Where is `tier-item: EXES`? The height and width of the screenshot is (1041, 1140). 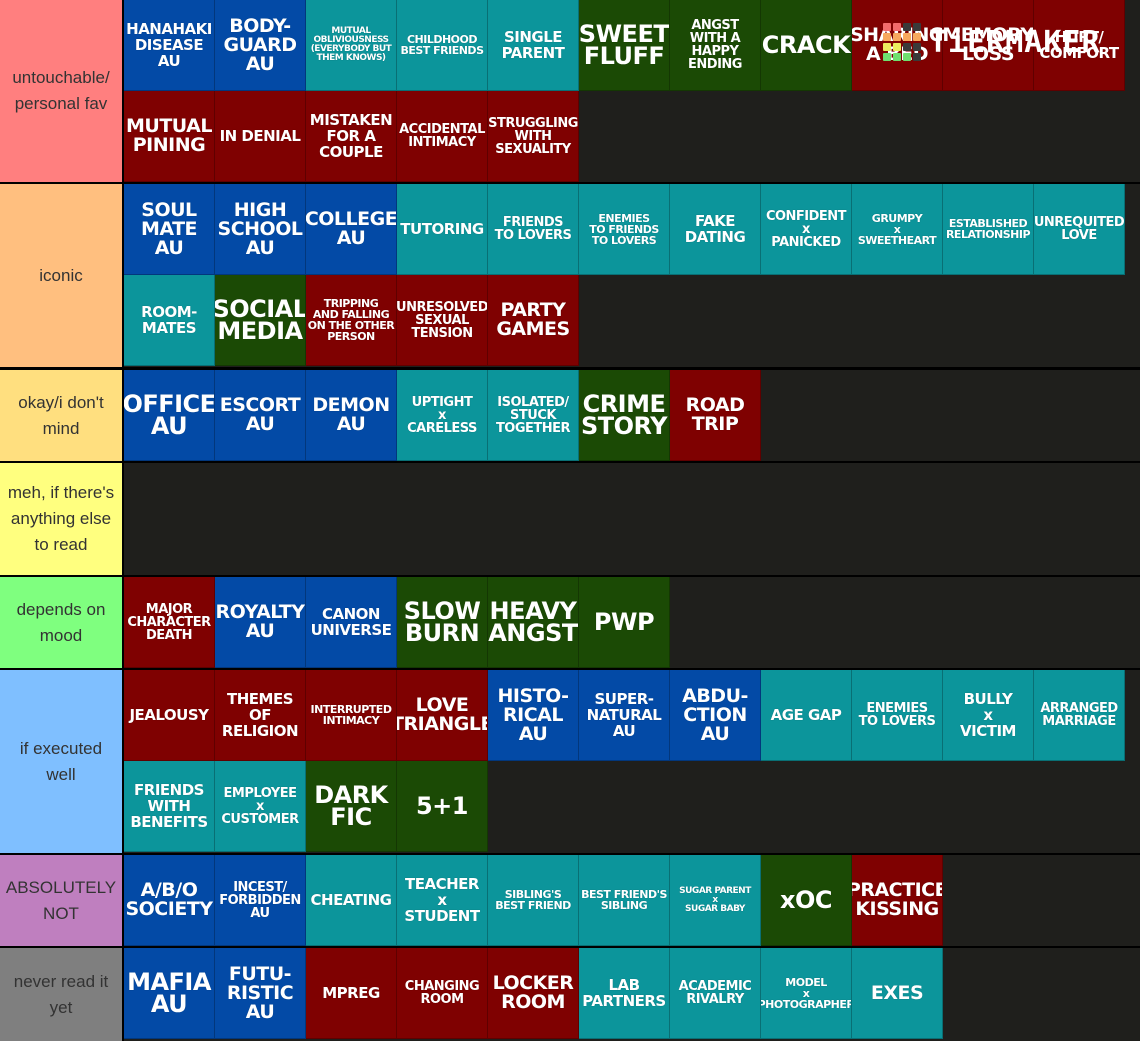 tier-item: EXES is located at coordinates (897, 993).